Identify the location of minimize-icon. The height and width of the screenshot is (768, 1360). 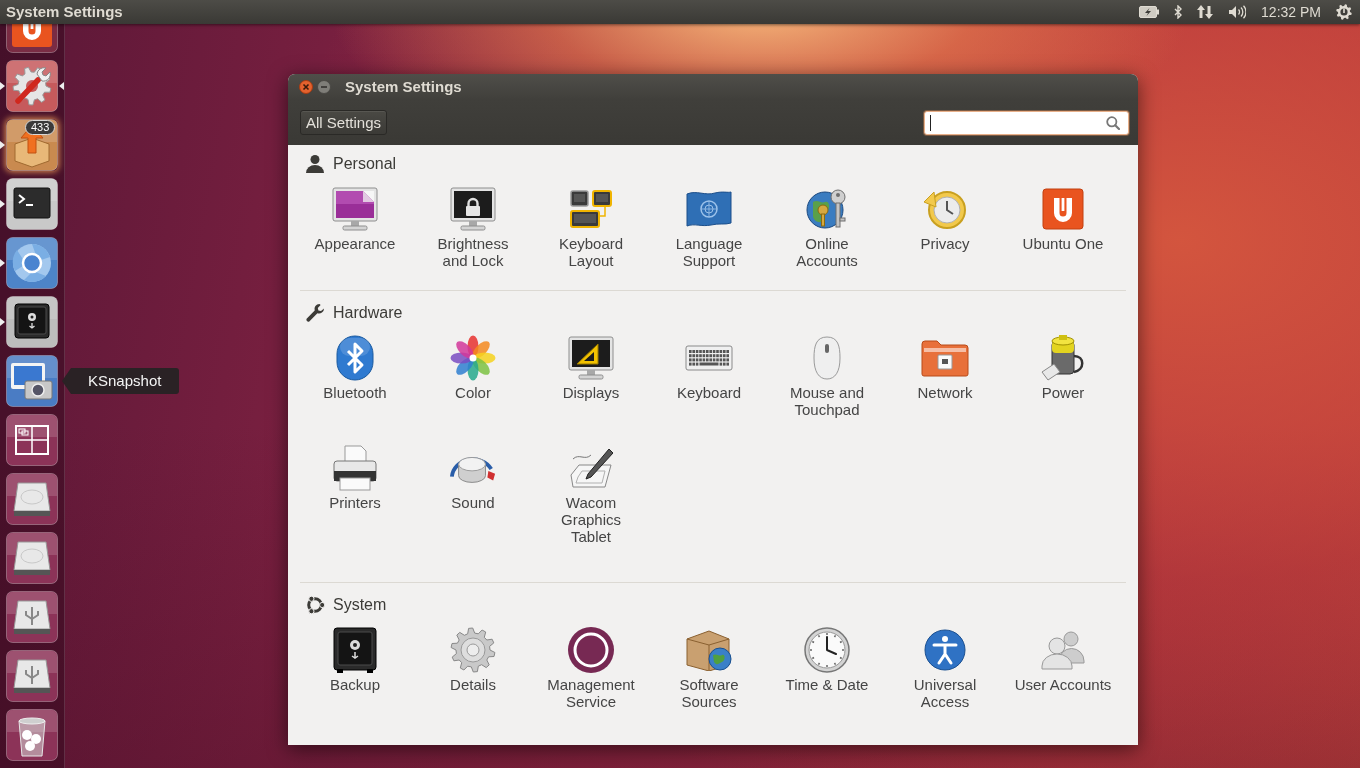
(324, 87).